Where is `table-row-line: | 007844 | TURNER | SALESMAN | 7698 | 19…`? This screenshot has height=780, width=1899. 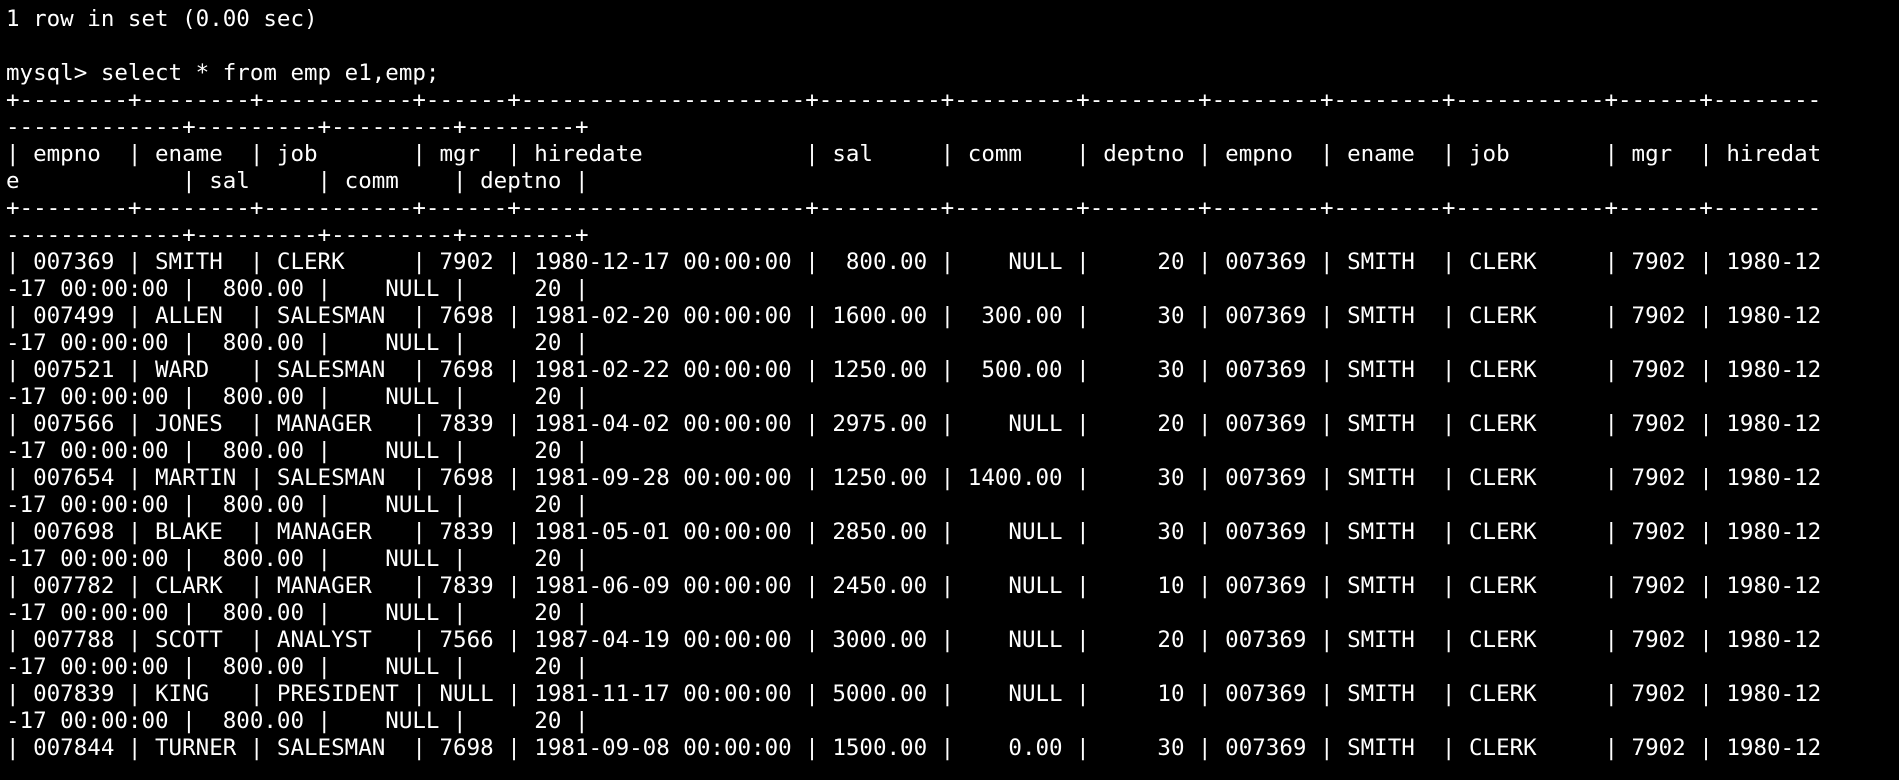 table-row-line: | 007844 | TURNER | SALESMAN | 7698 | 19… is located at coordinates (914, 748).